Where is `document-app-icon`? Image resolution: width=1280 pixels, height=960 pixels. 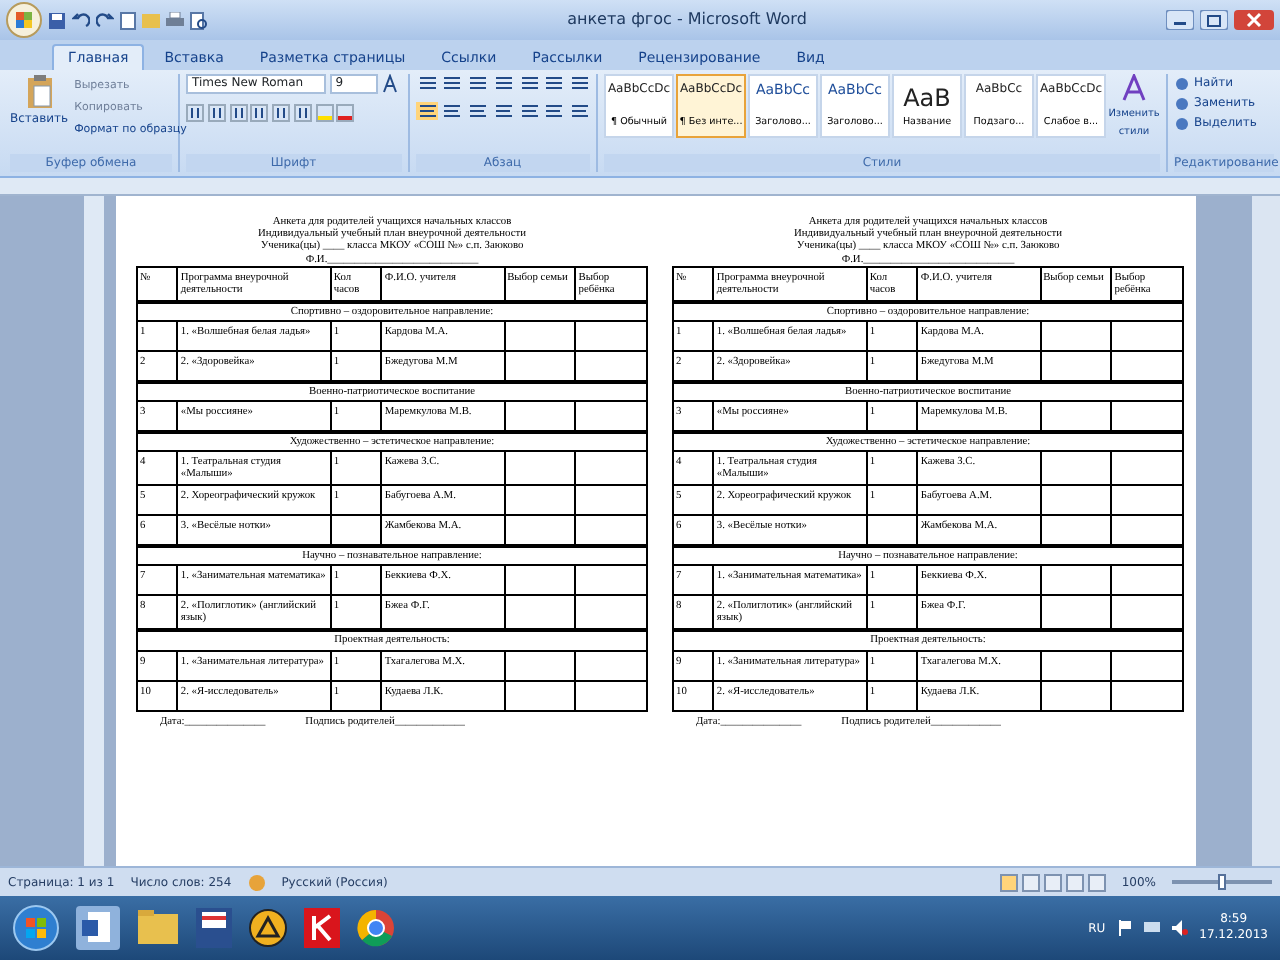 document-app-icon is located at coordinates (98, 928).